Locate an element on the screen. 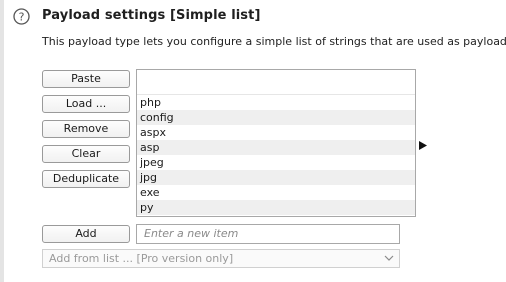 Image resolution: width=506 pixels, height=282 pixels. add-button: Add is located at coordinates (86, 234).